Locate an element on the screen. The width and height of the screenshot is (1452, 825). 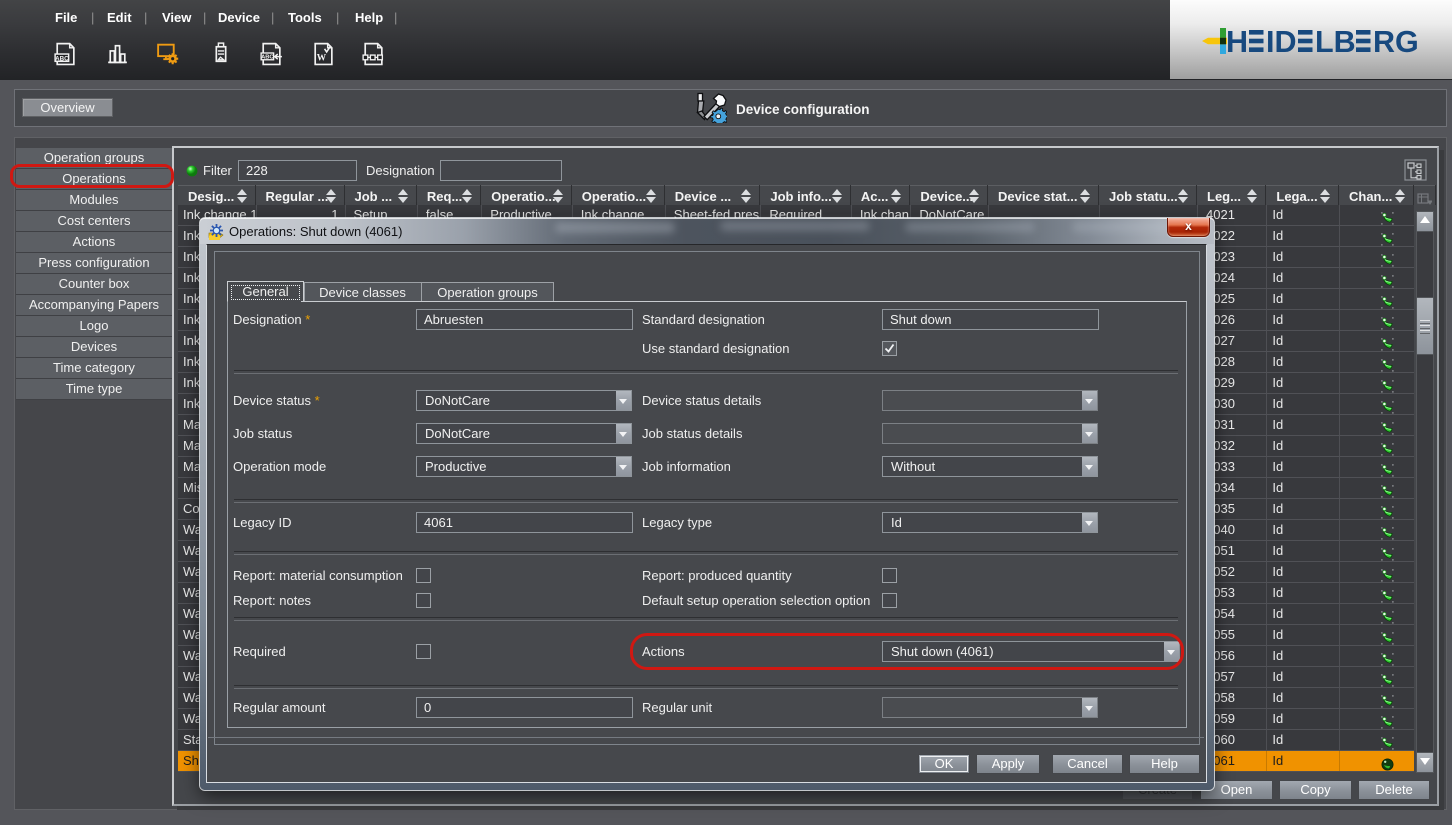
svg-text: H is located at coordinates (1237, 41).